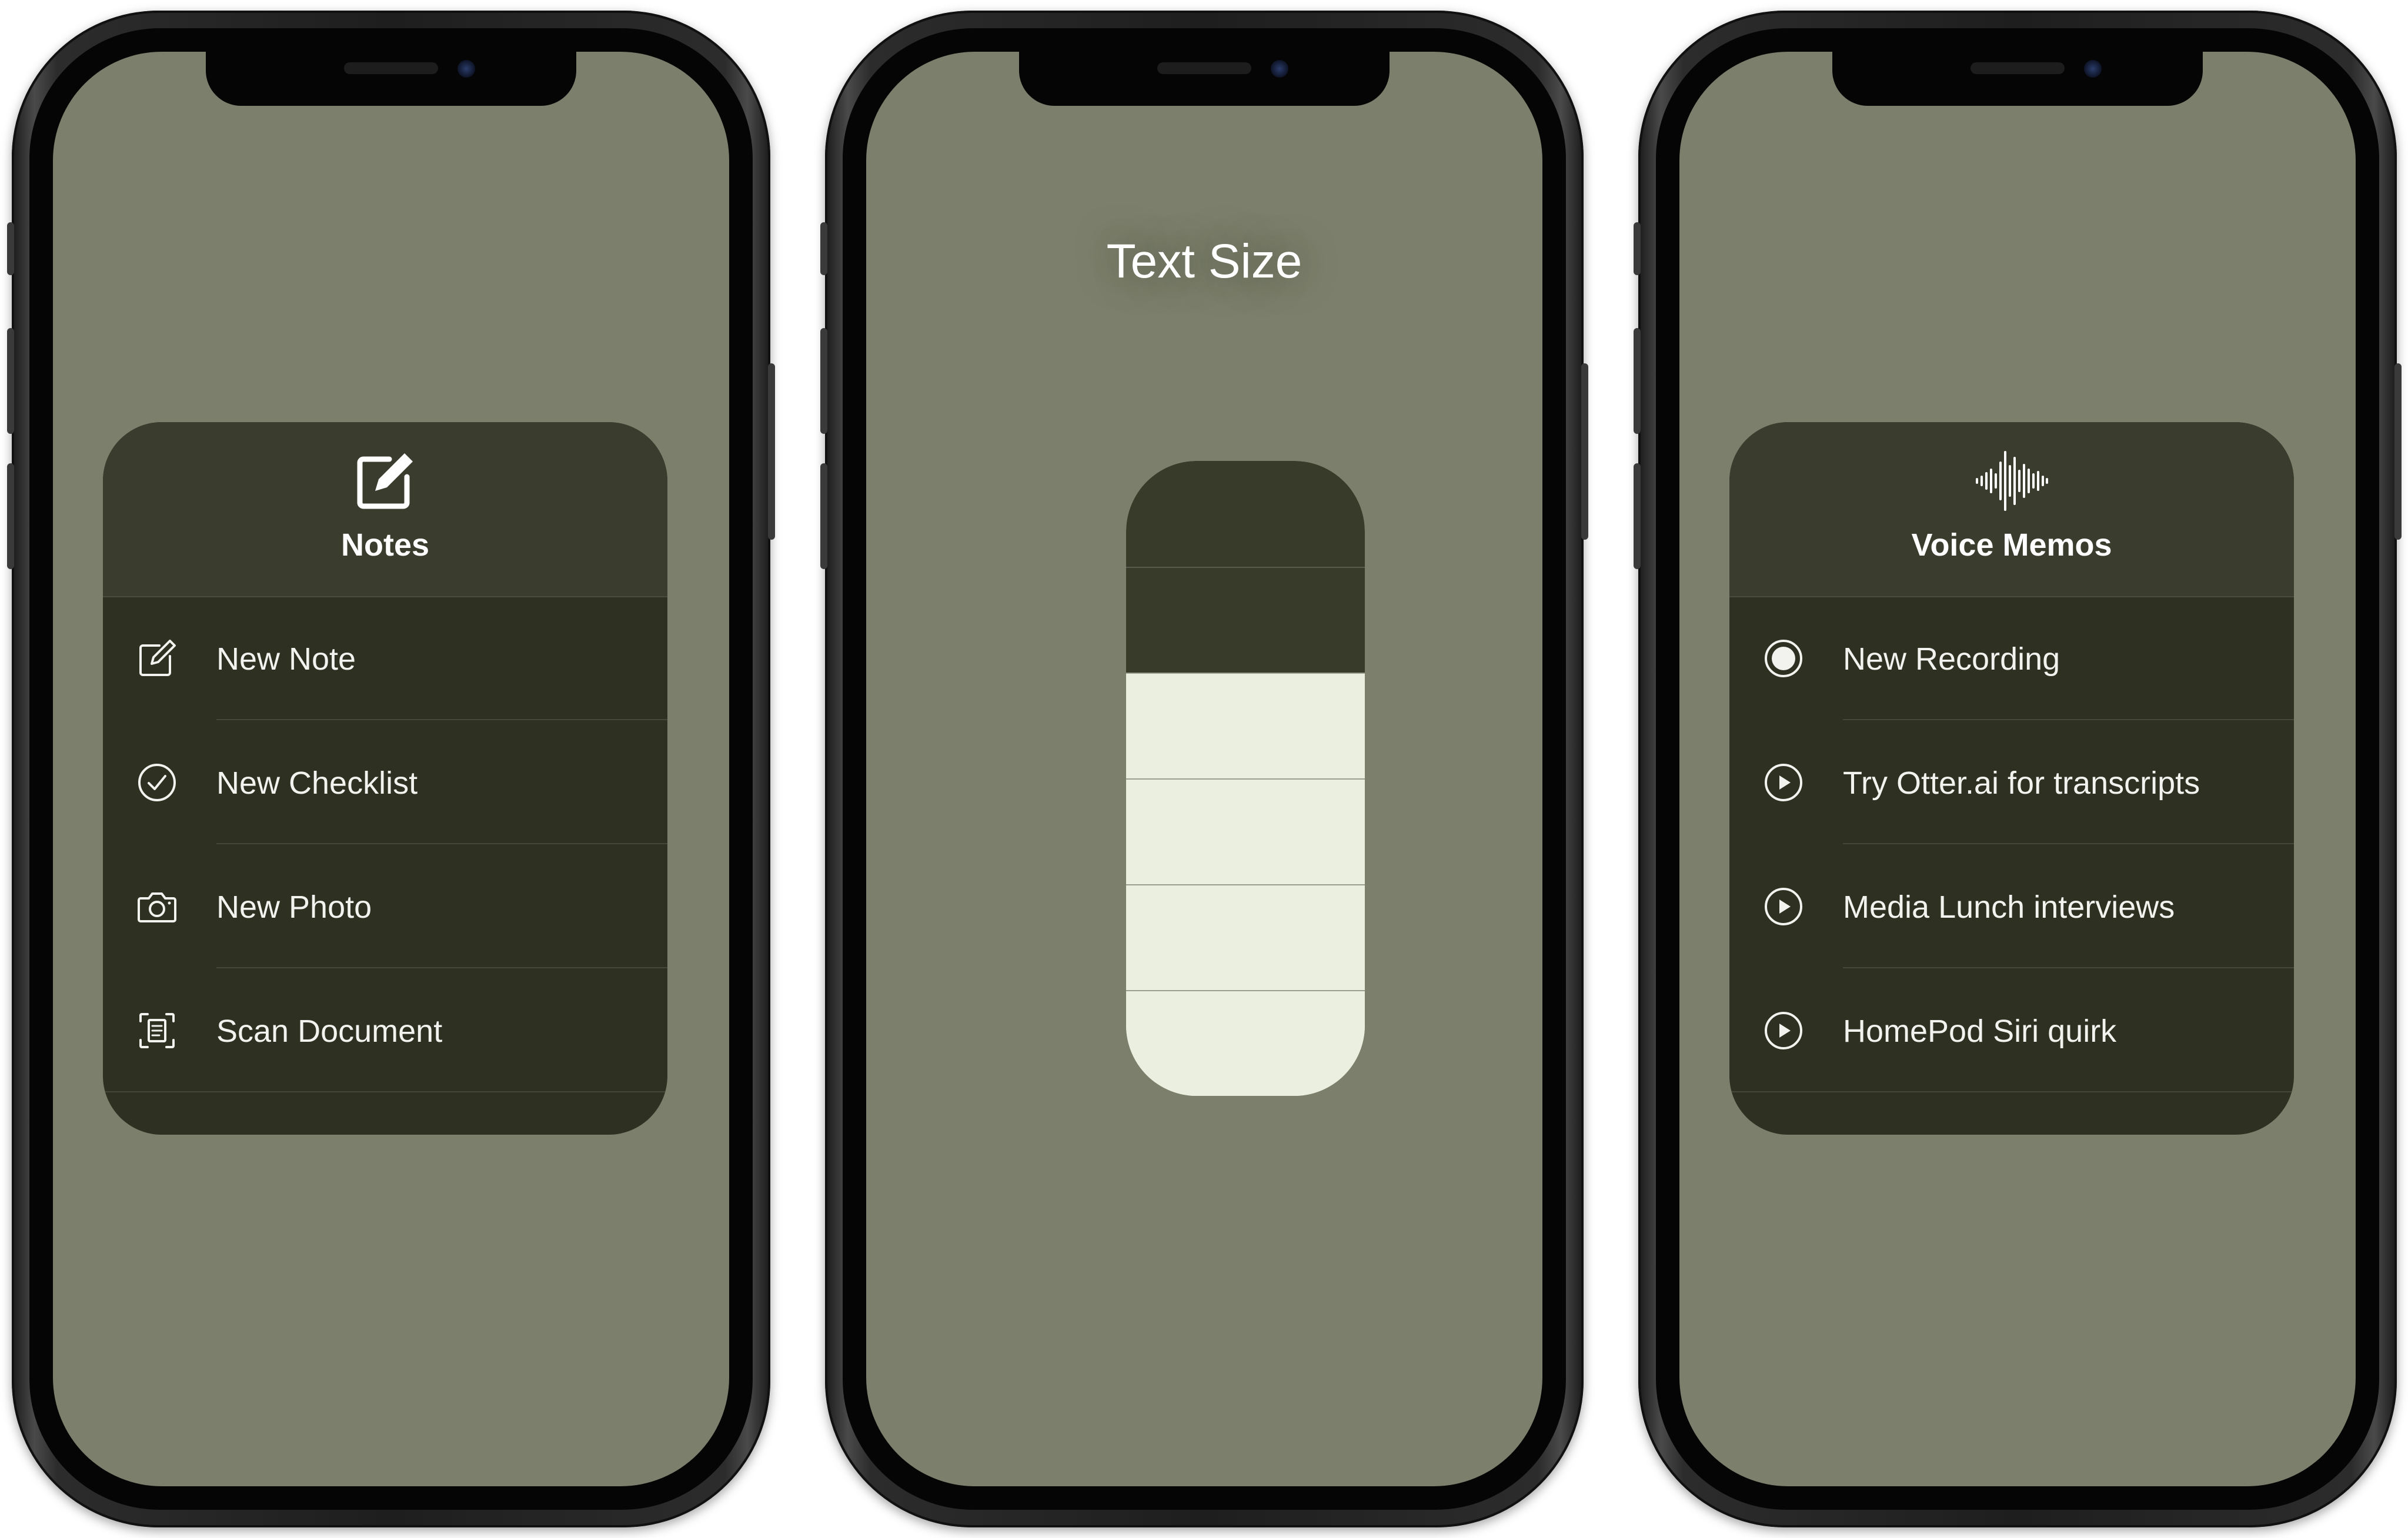 This screenshot has width=2408, height=1538. Describe the element at coordinates (157, 782) in the screenshot. I see `checkmark-circle-icon` at that location.